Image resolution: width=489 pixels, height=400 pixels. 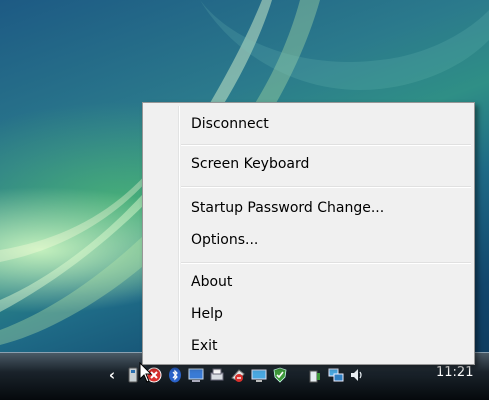 What do you see at coordinates (326, 164) in the screenshot?
I see `menu-item-screen-keyboard: Screen Keyboard` at bounding box center [326, 164].